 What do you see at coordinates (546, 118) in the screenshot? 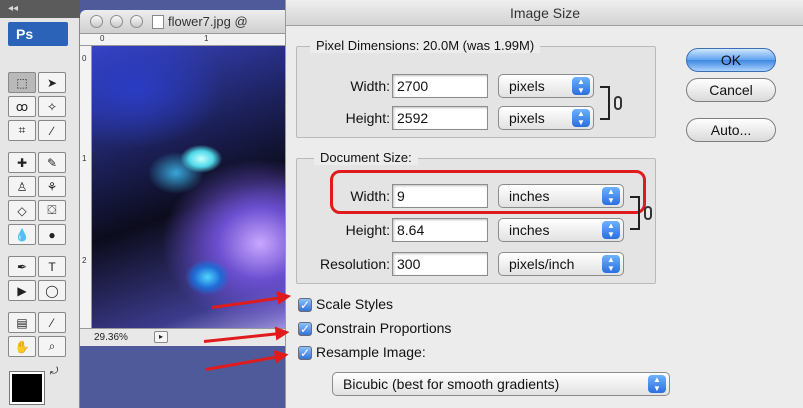
I see `pixel-height-unit-select: pixels ▲ ▼` at bounding box center [546, 118].